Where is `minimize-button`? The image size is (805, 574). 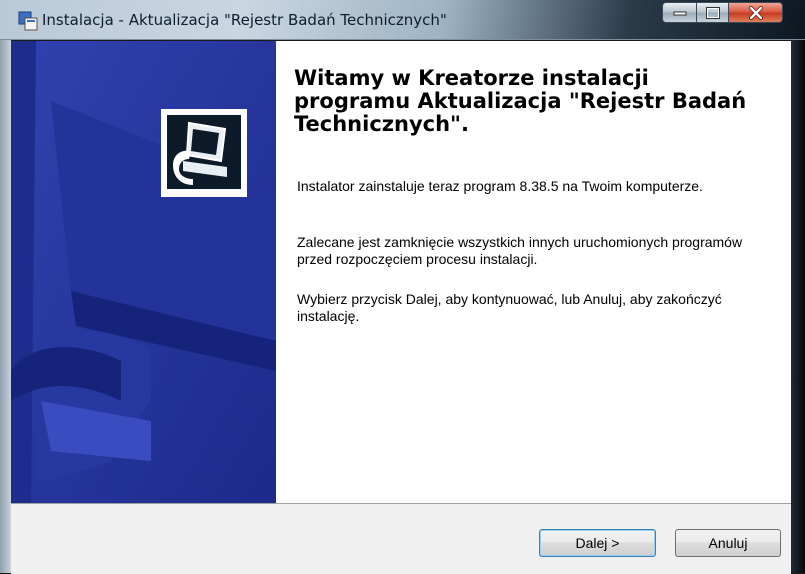
minimize-button is located at coordinates (679, 12).